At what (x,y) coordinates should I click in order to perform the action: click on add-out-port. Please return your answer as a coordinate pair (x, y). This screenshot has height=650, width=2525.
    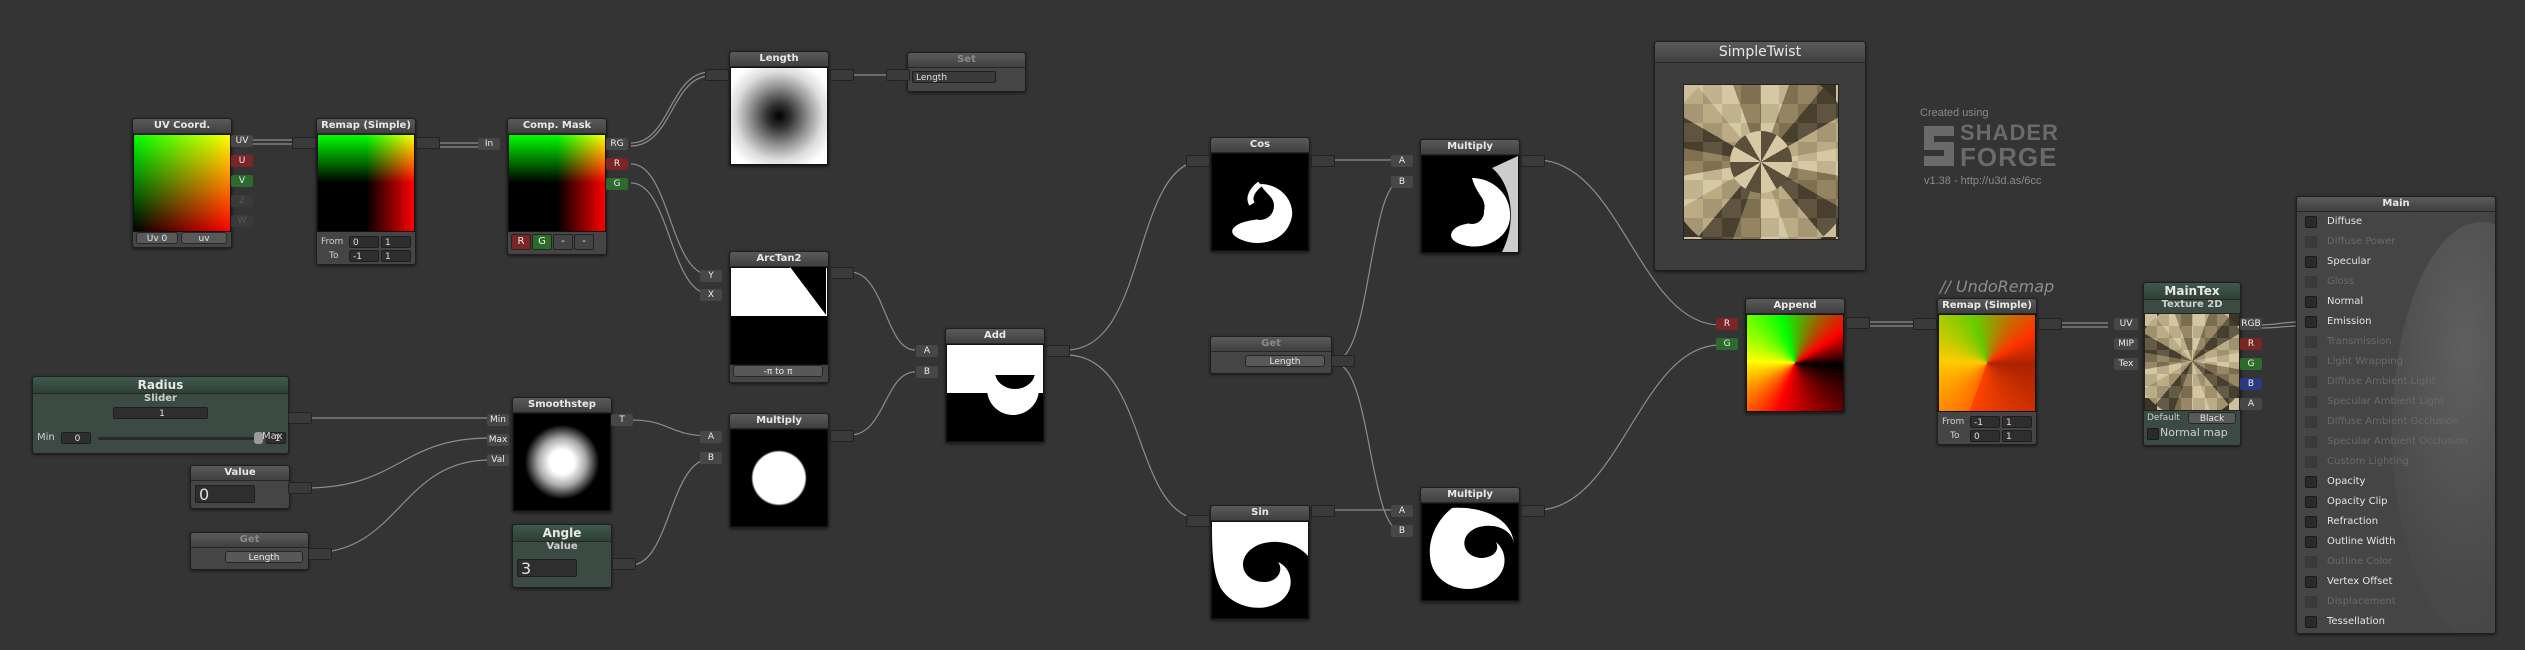
    Looking at the image, I should click on (1058, 351).